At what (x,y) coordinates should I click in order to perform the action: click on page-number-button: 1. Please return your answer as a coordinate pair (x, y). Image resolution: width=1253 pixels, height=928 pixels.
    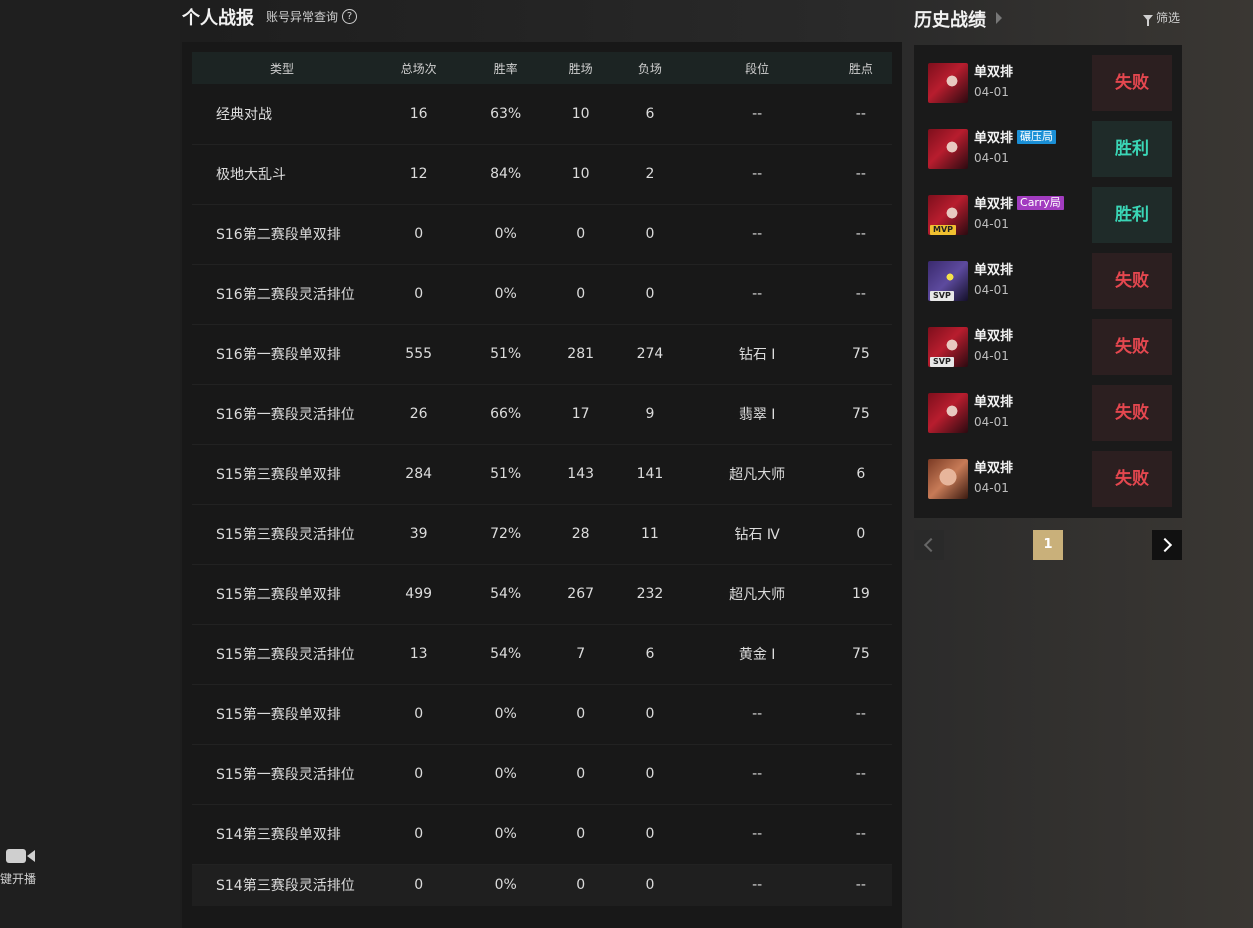
    Looking at the image, I should click on (1048, 545).